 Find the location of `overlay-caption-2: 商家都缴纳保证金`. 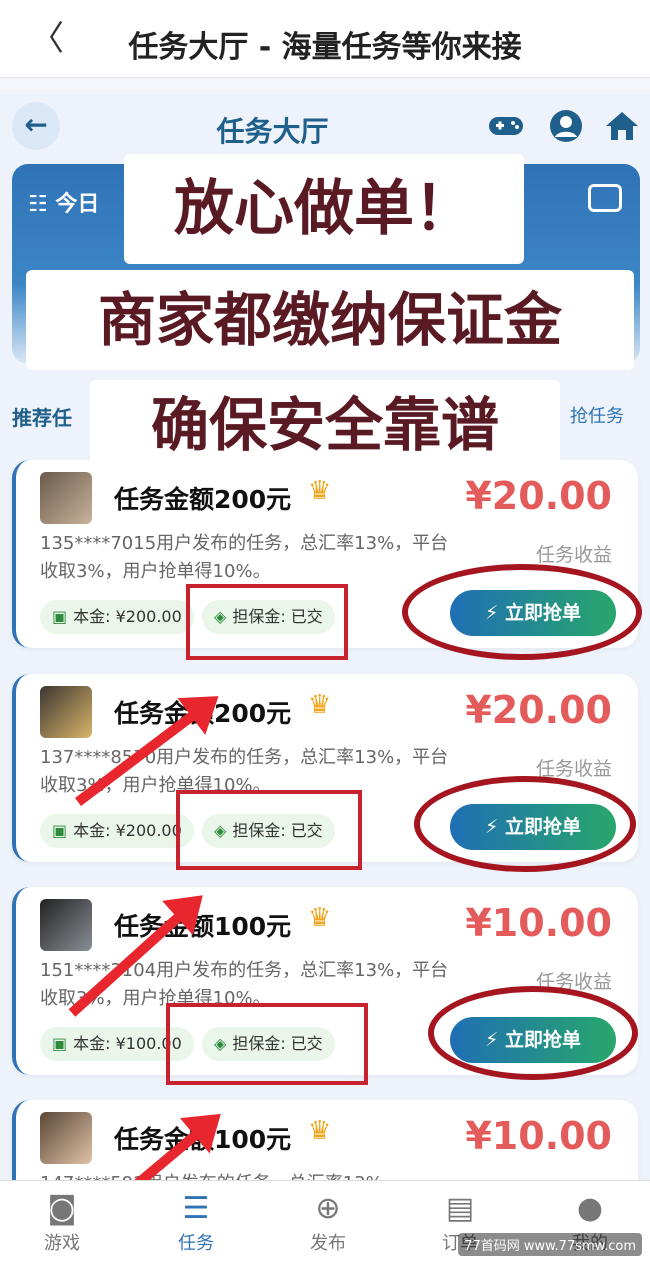

overlay-caption-2: 商家都缴纳保证金 is located at coordinates (330, 320).